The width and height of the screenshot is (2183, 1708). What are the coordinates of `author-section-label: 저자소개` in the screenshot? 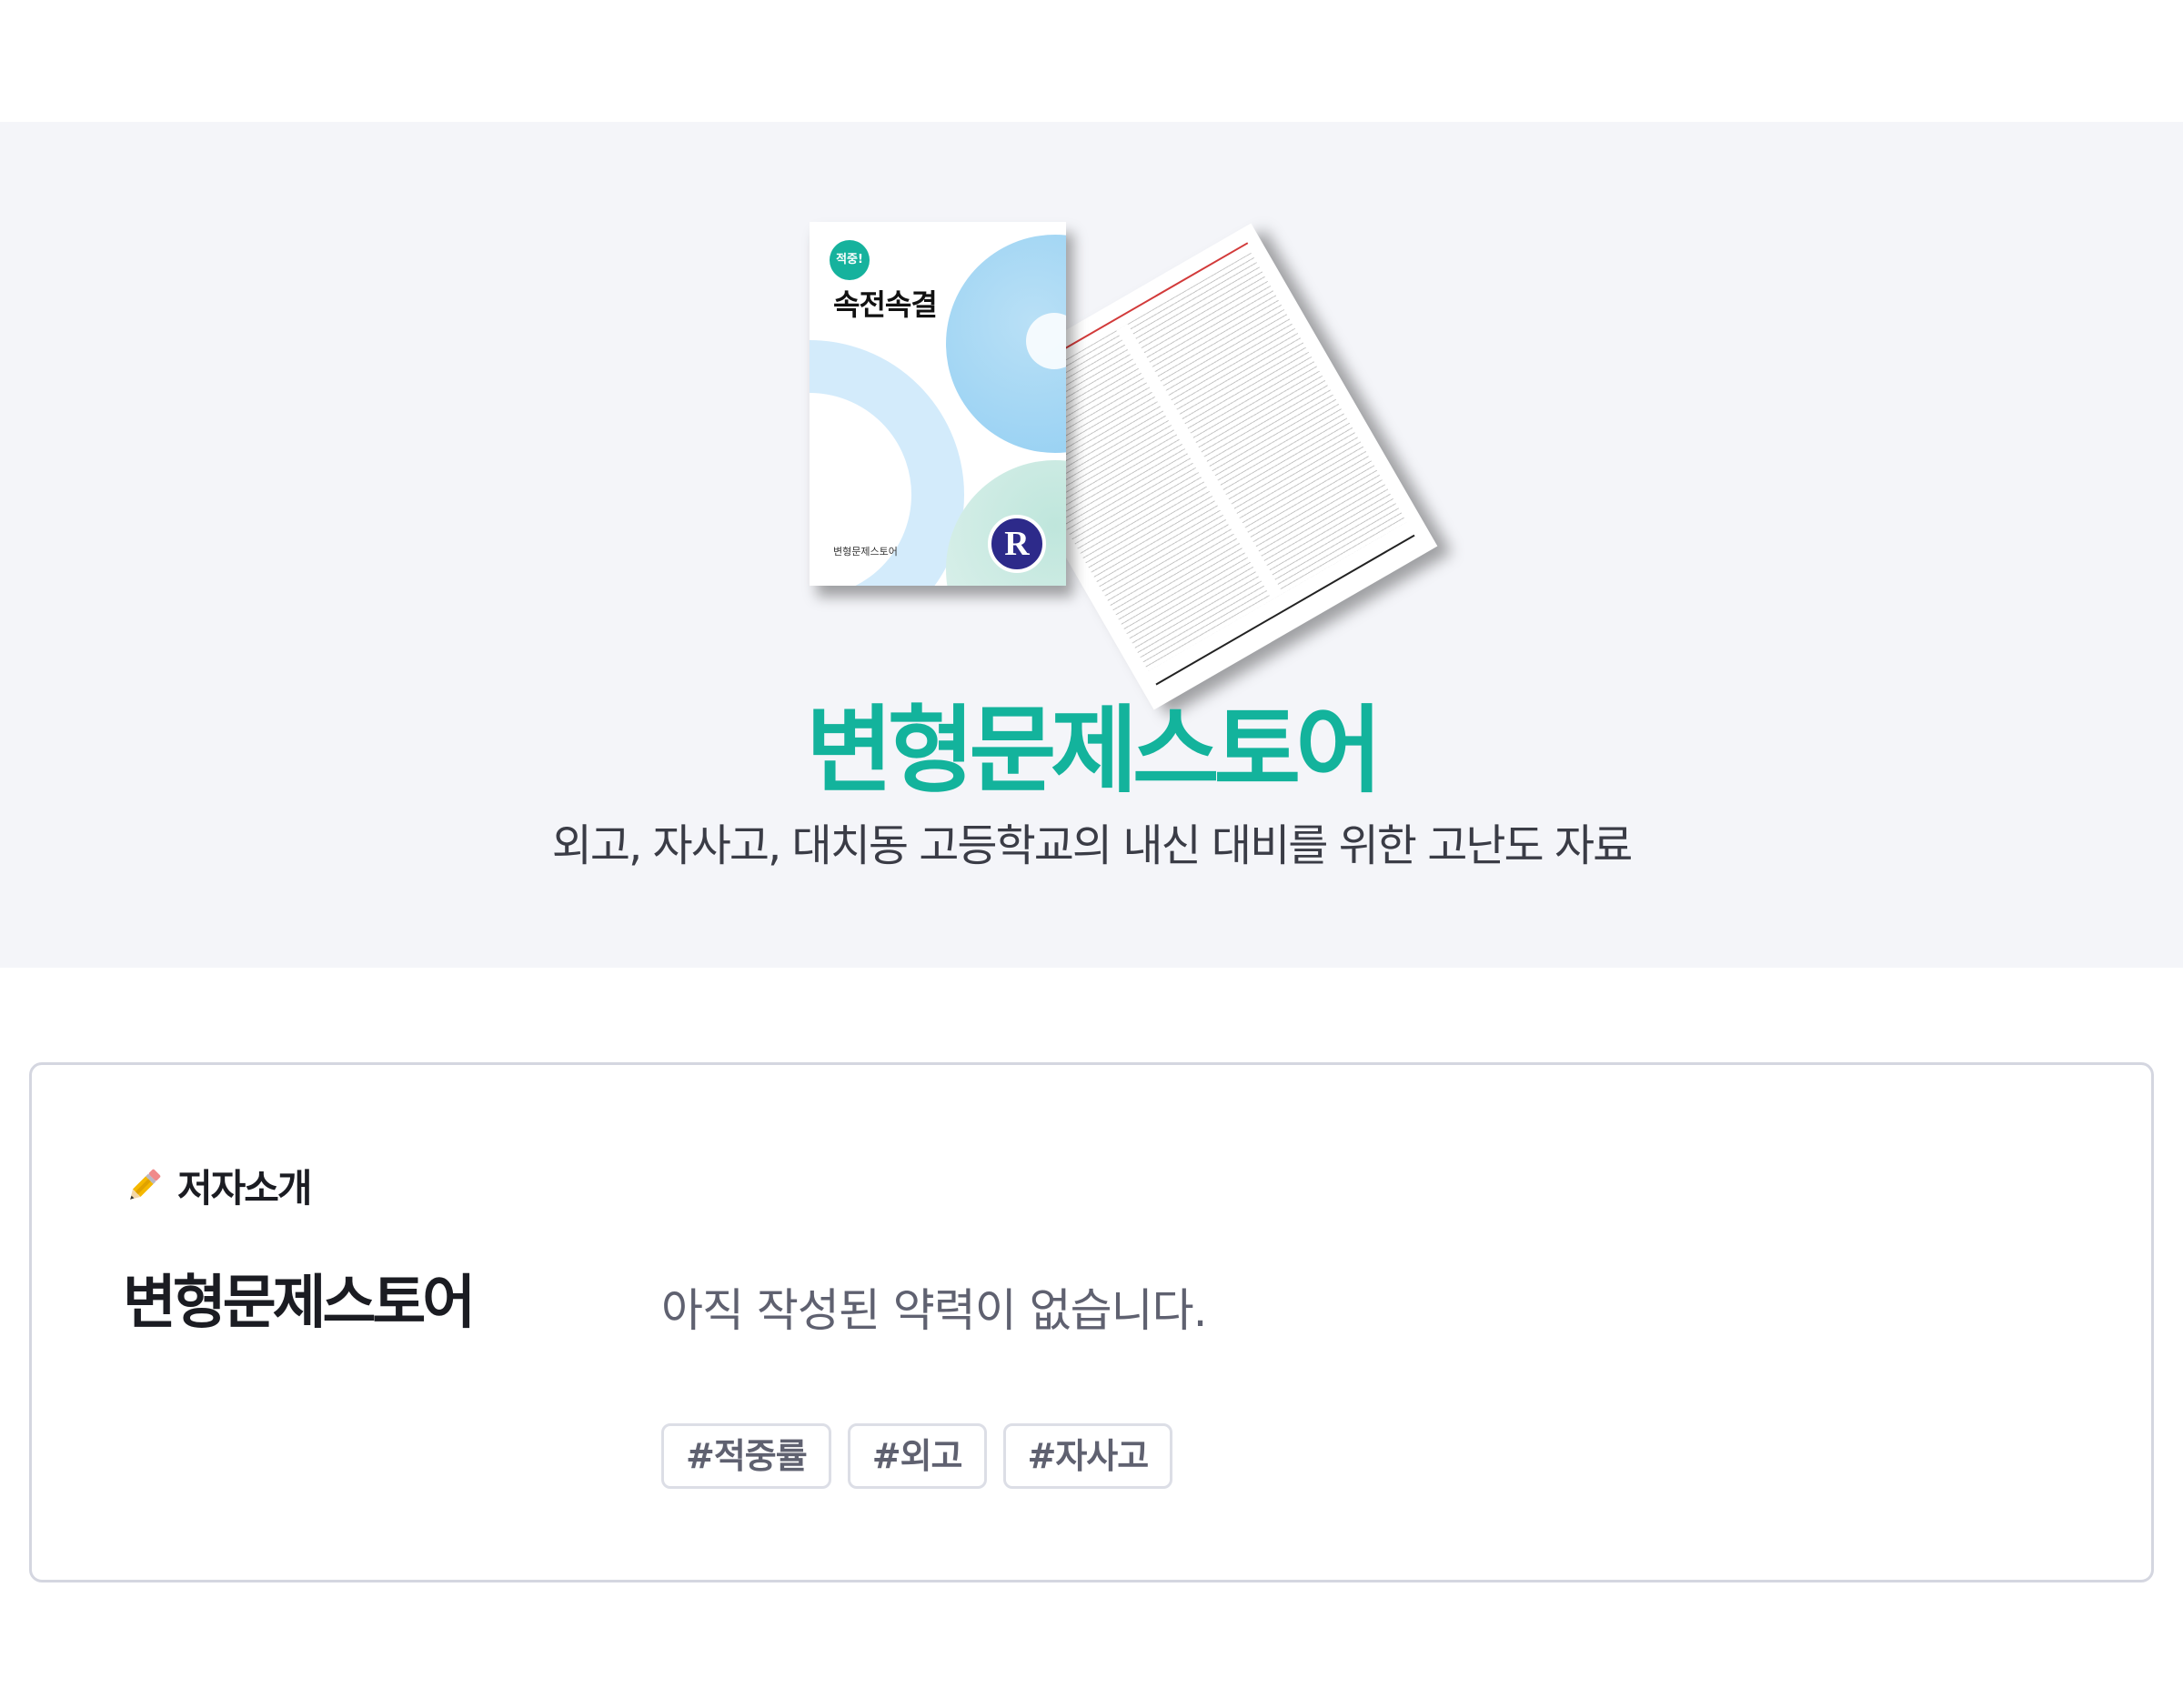 It's located at (245, 1188).